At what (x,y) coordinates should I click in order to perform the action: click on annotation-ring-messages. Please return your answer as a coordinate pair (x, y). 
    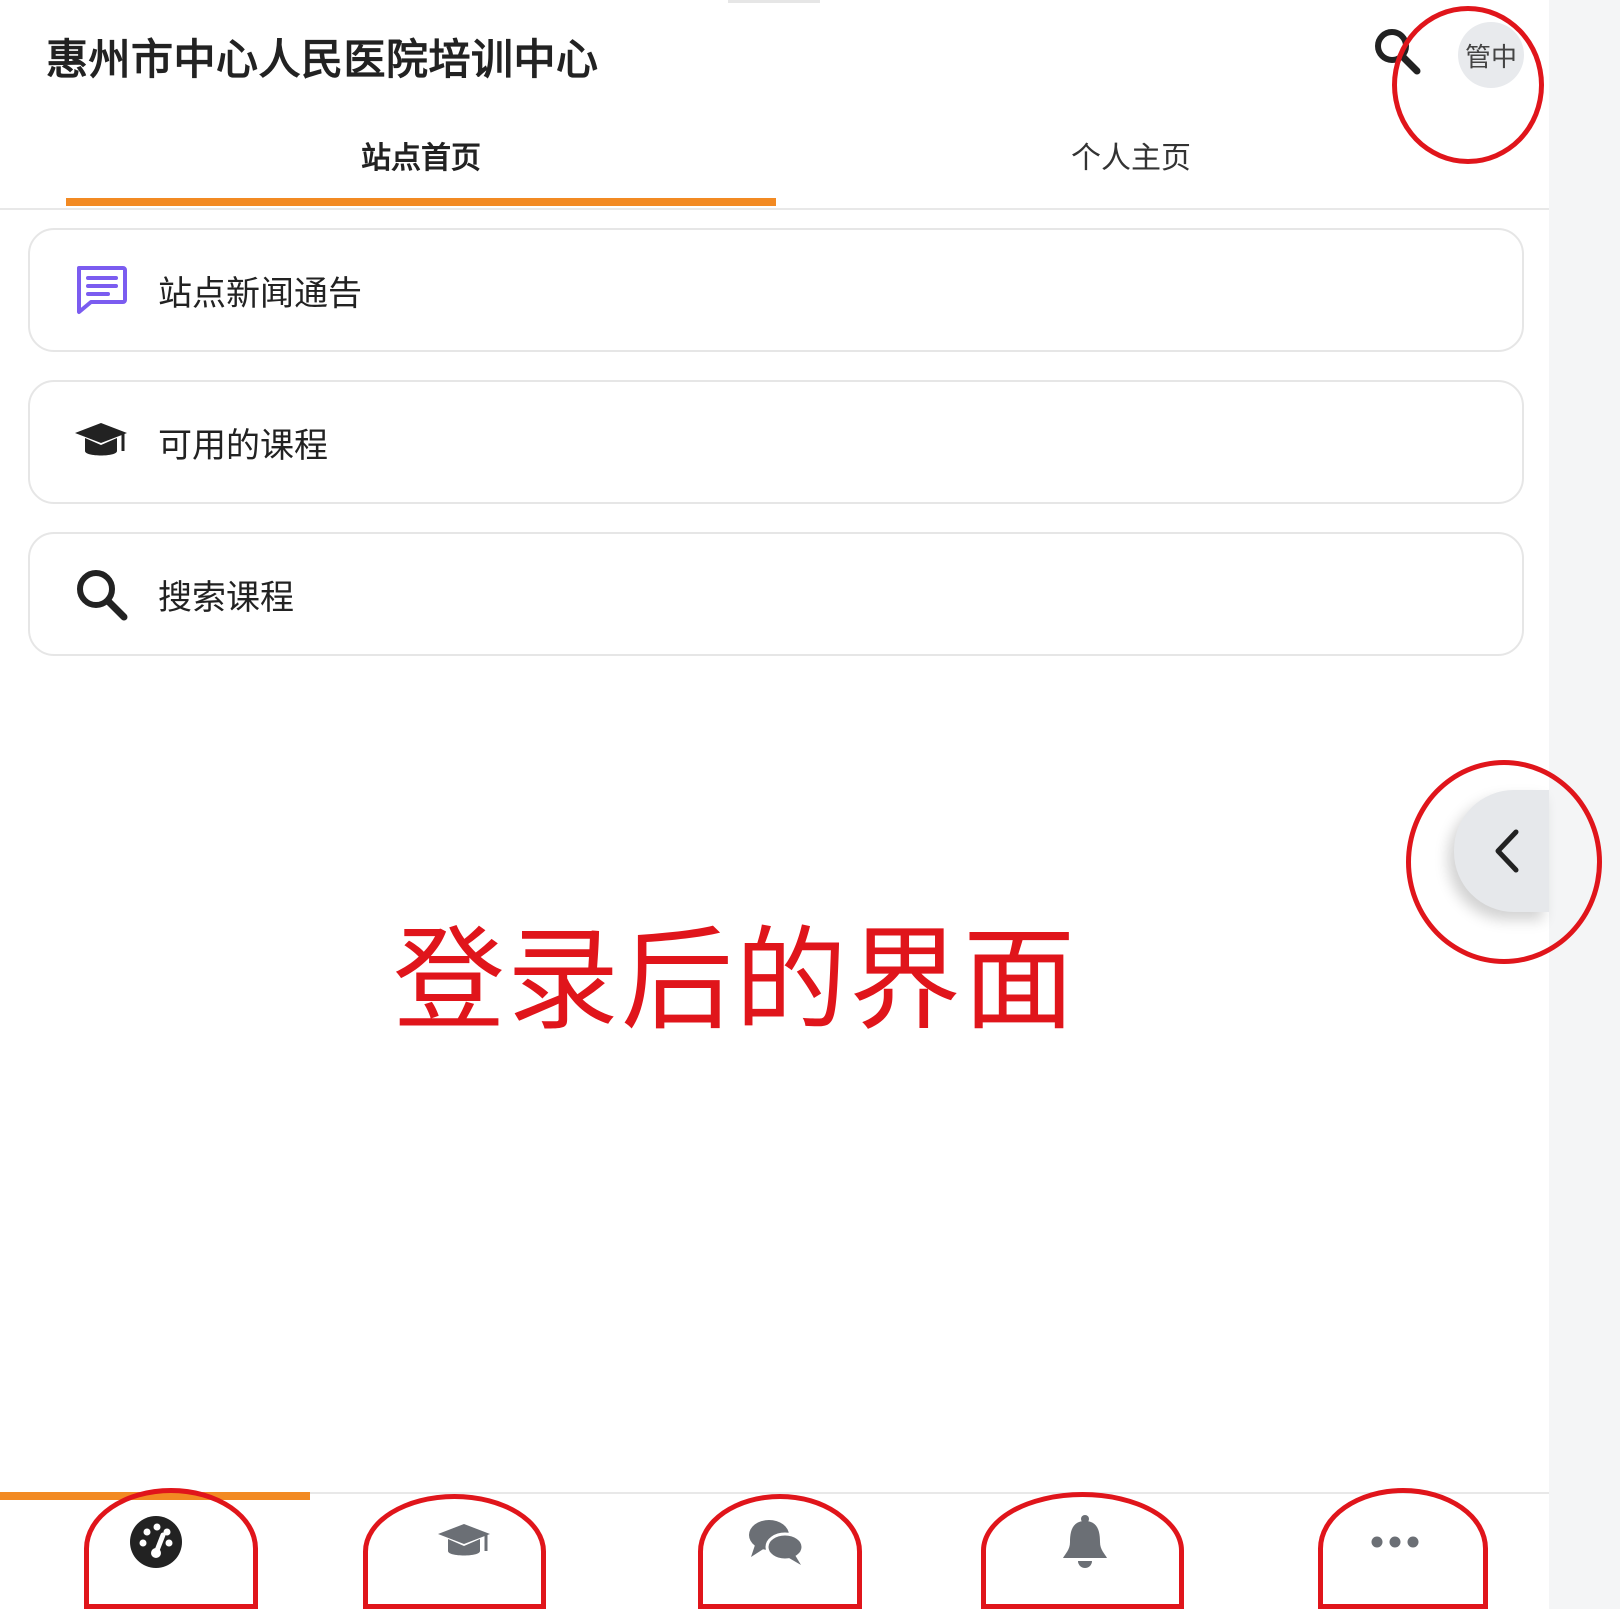
    Looking at the image, I should click on (780, 1551).